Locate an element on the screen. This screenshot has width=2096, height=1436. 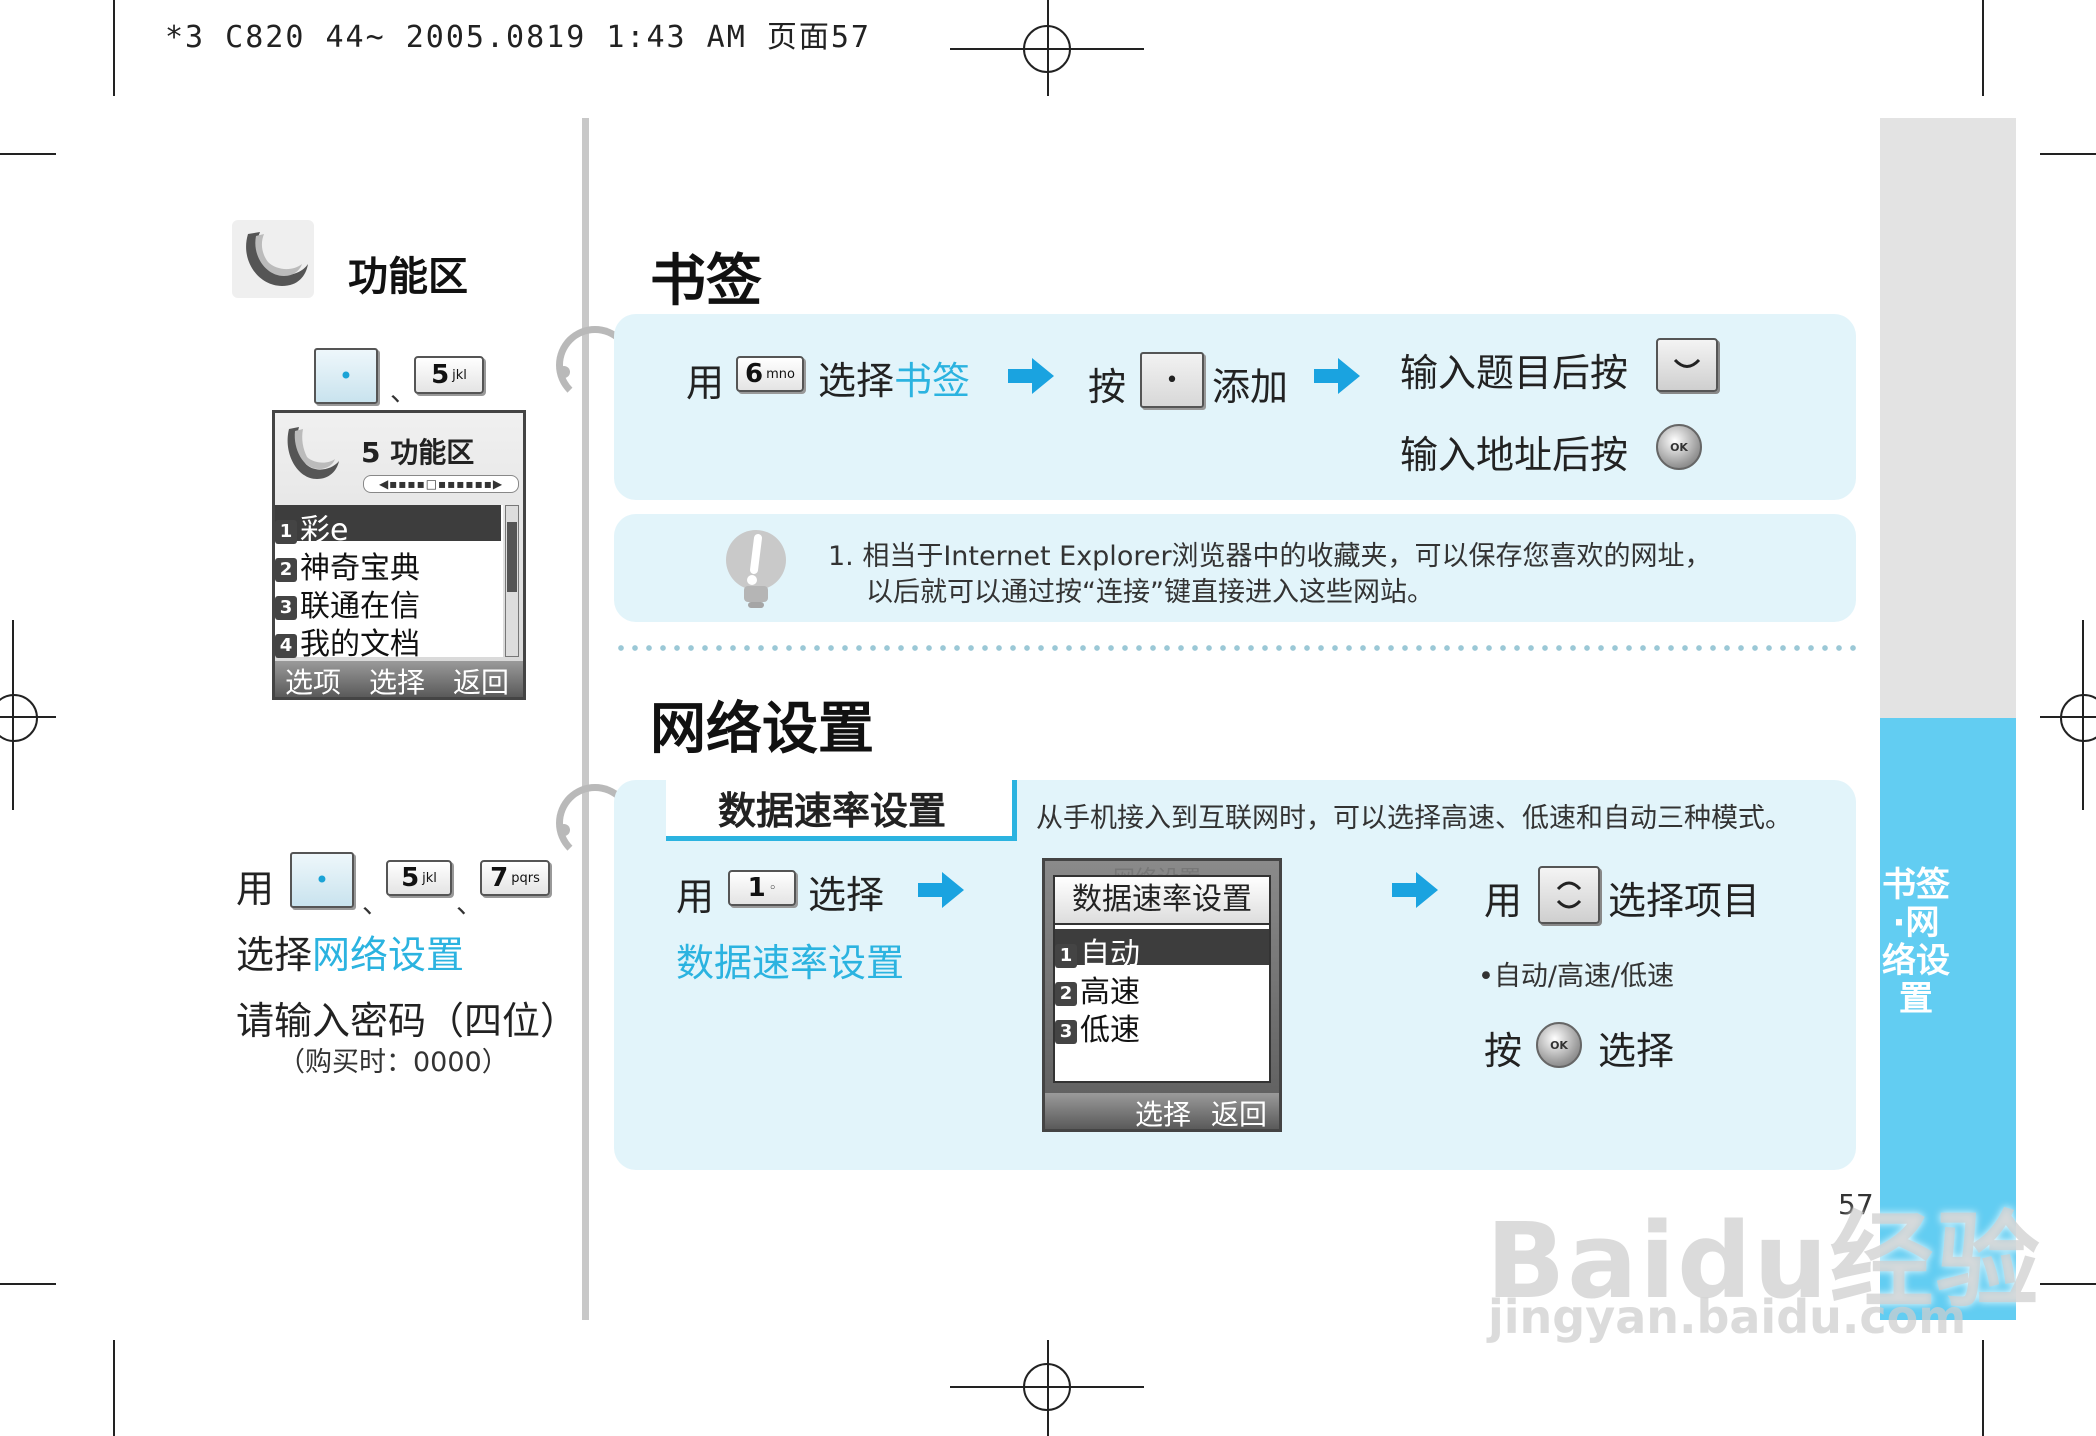
page-indicator: ◀▪▪▪▪□▪▪▪▪▪▪▶ is located at coordinates (441, 484).